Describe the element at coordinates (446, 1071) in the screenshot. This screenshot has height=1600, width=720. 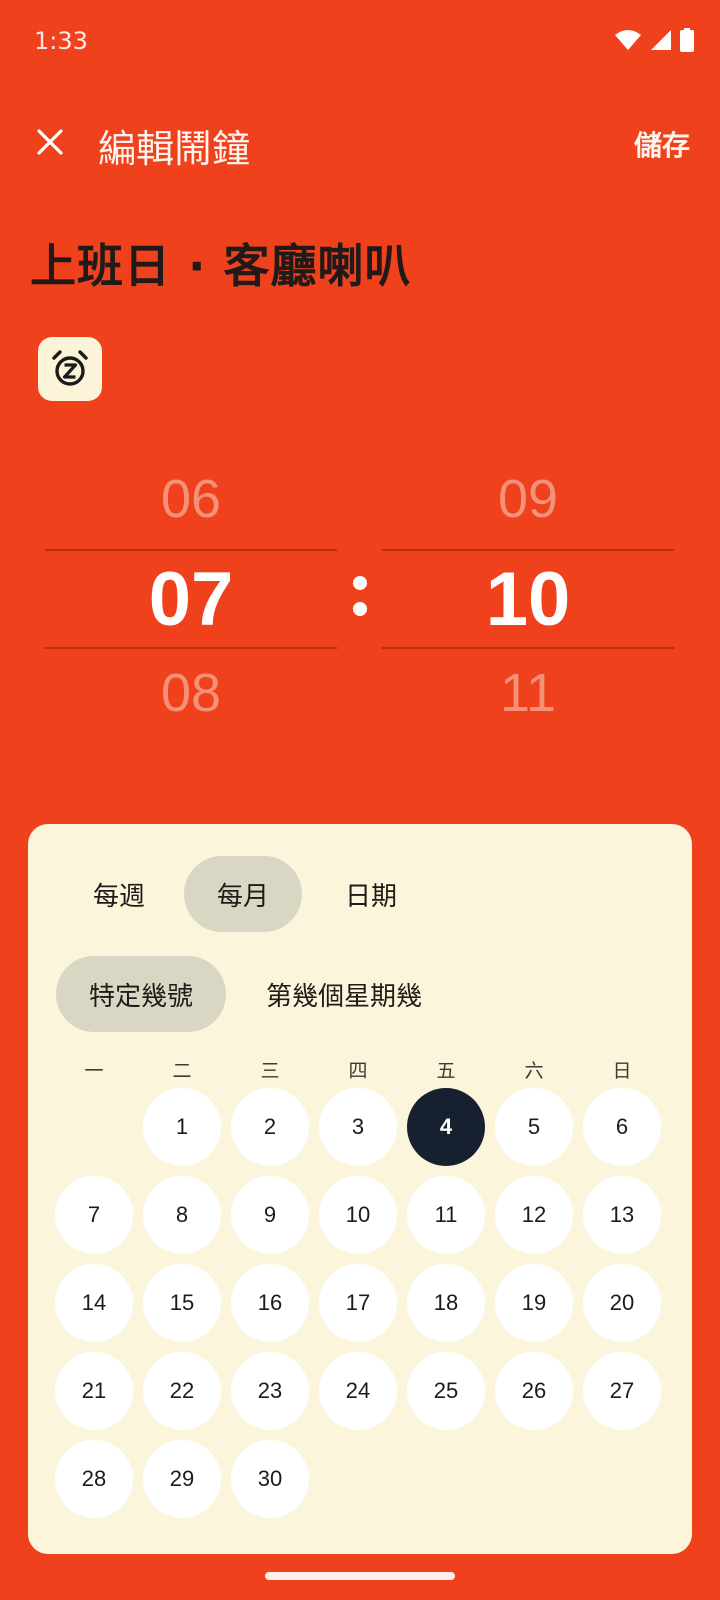
I see `weekday-label: 五` at that location.